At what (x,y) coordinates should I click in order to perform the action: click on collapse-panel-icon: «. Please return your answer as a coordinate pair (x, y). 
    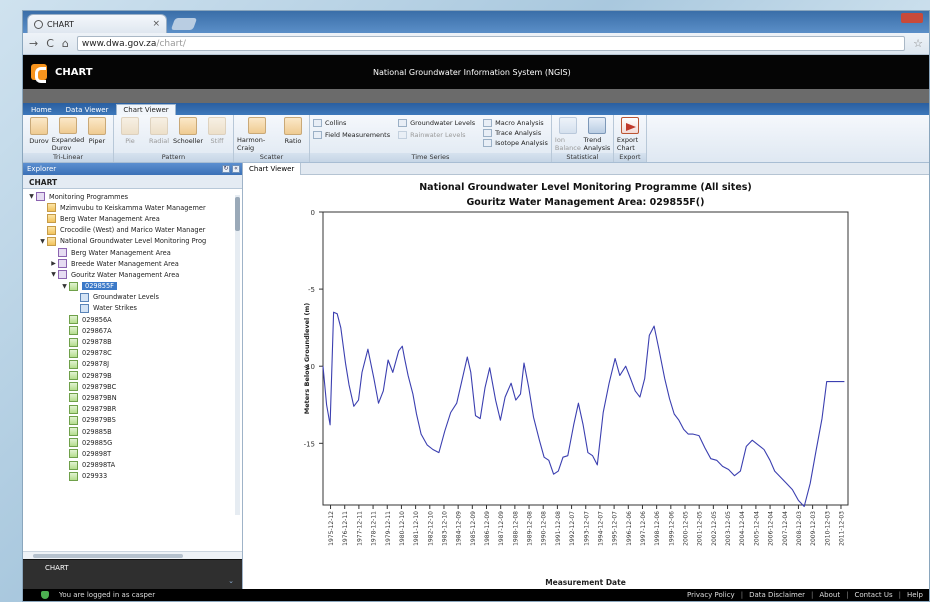
    Looking at the image, I should click on (236, 169).